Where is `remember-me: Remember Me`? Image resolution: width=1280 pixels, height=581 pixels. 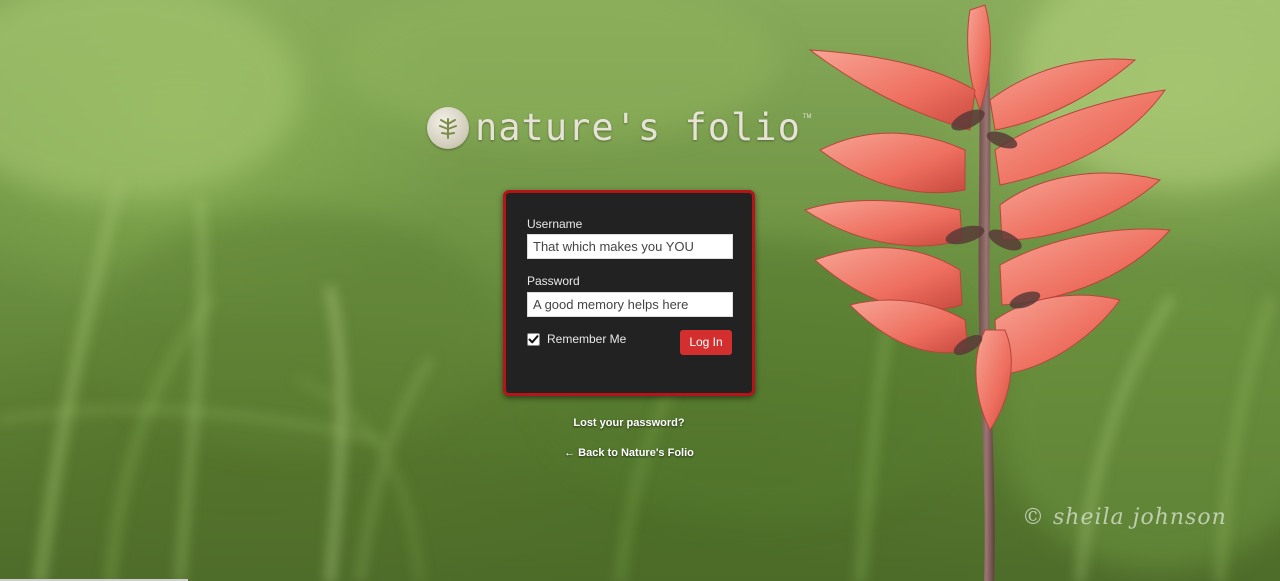
remember-me: Remember Me is located at coordinates (576, 339).